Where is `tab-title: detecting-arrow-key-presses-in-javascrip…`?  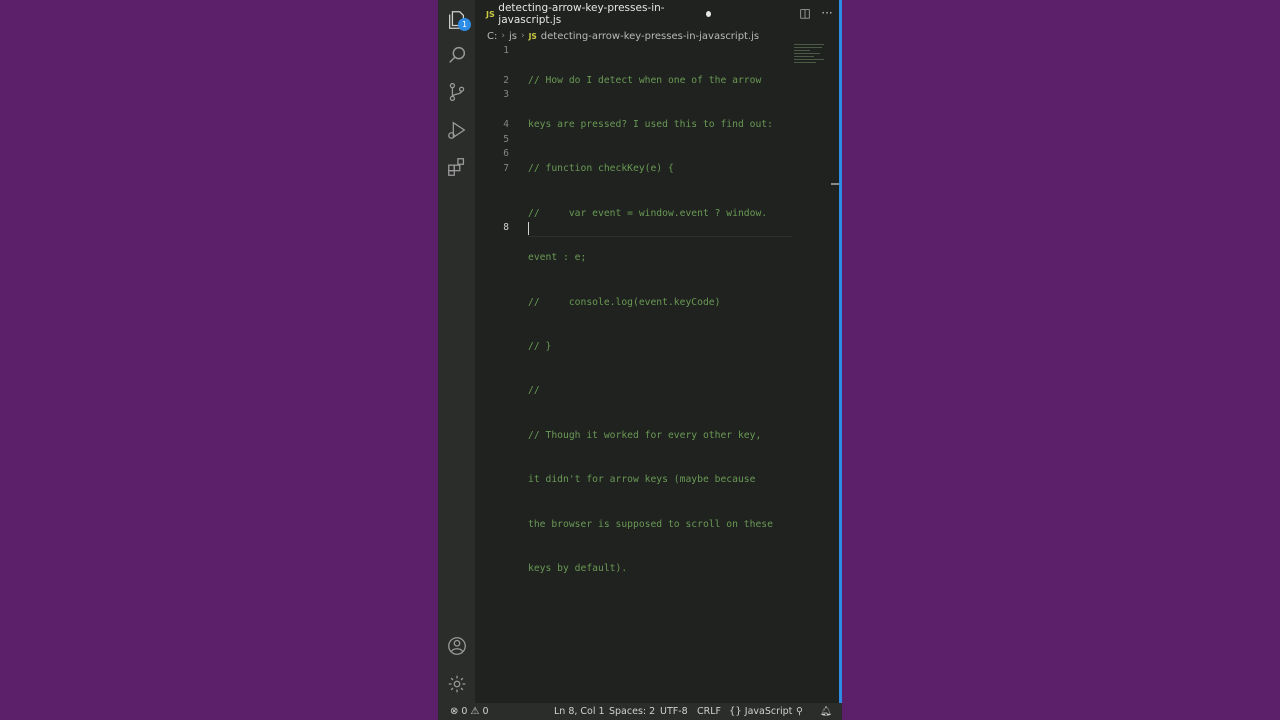
tab-title: detecting-arrow-key-presses-in-javascrip… is located at coordinates (581, 14).